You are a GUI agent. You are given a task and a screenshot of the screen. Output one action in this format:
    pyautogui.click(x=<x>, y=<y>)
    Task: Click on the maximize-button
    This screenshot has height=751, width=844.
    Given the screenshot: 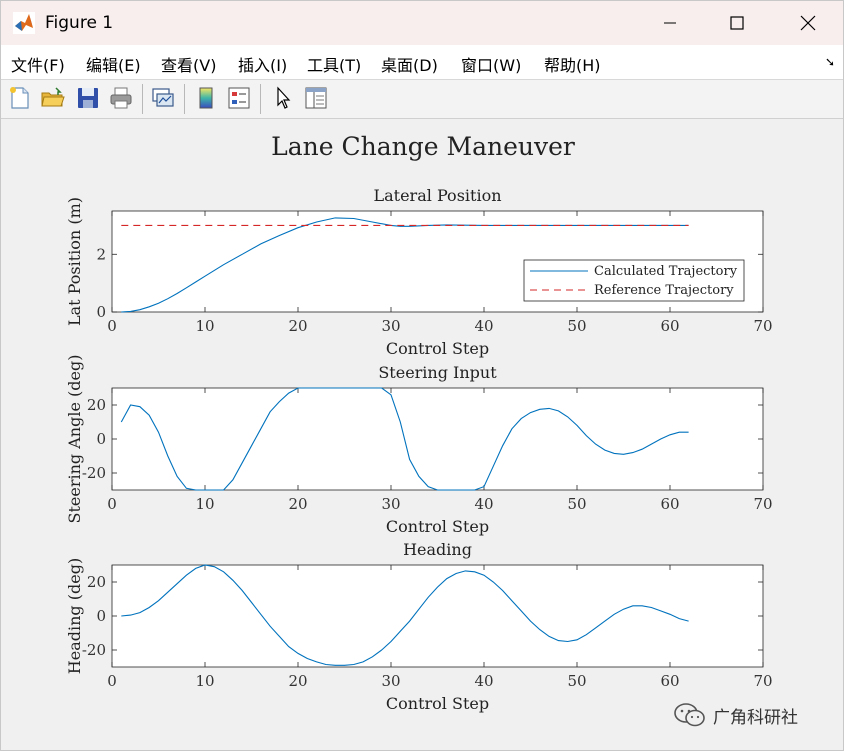 What is the action you would take?
    pyautogui.click(x=737, y=23)
    